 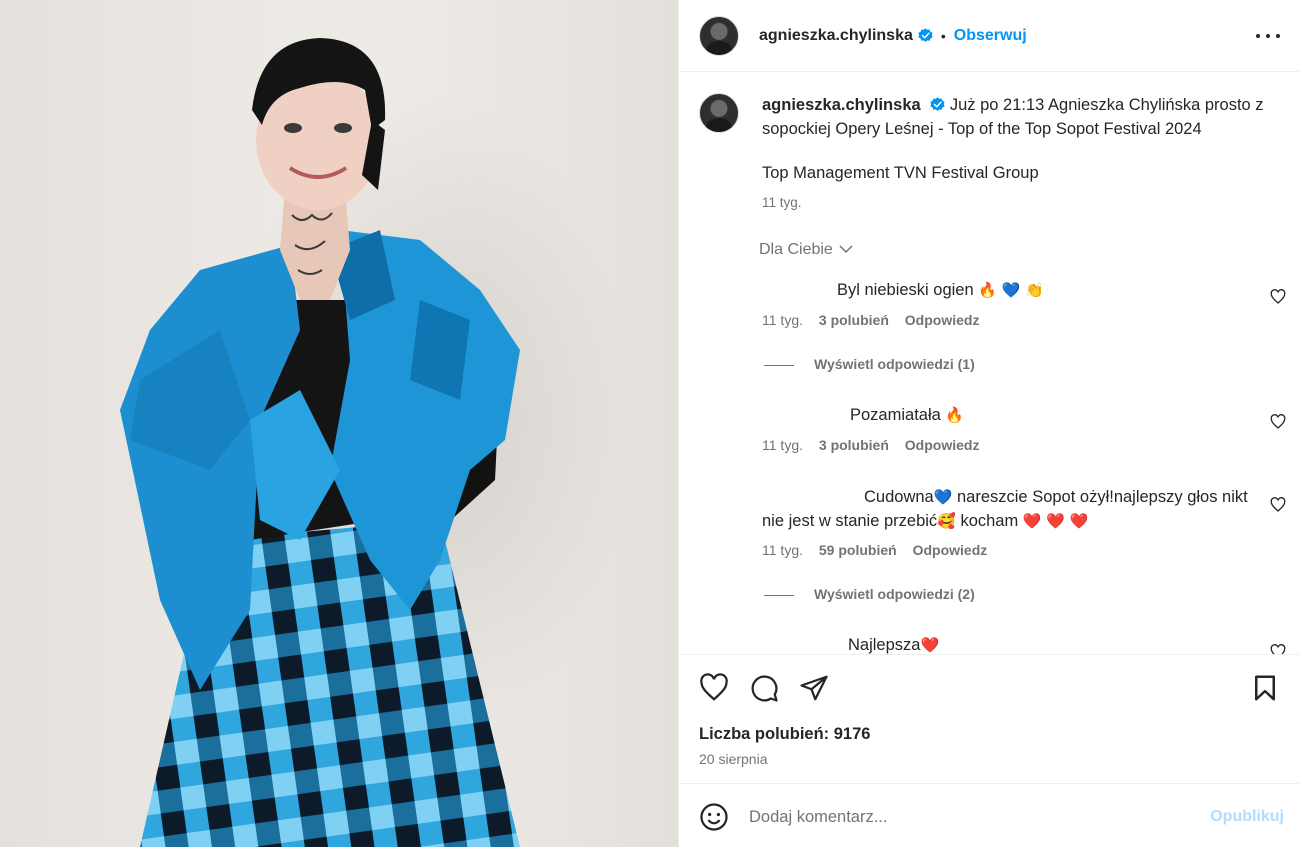 What do you see at coordinates (1055, 521) in the screenshot?
I see `comment-emojis: ❤️ ❤️ ❤️` at bounding box center [1055, 521].